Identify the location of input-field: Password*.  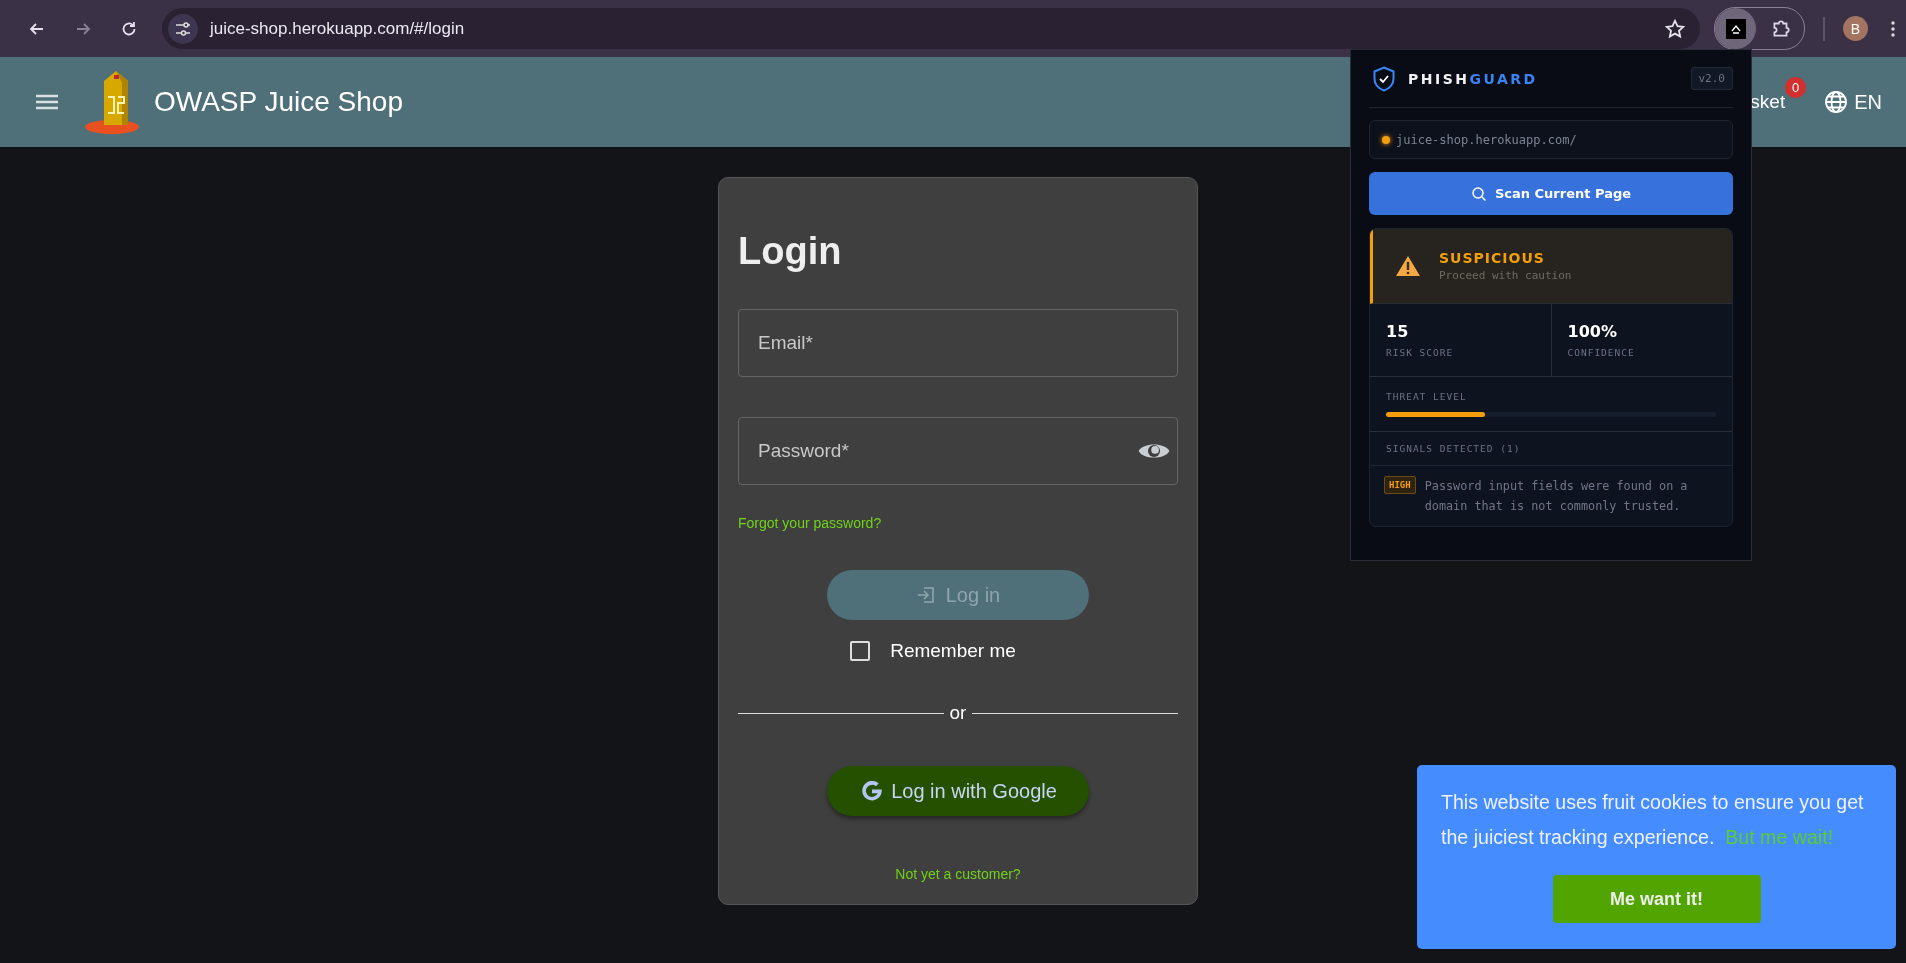
(958, 451).